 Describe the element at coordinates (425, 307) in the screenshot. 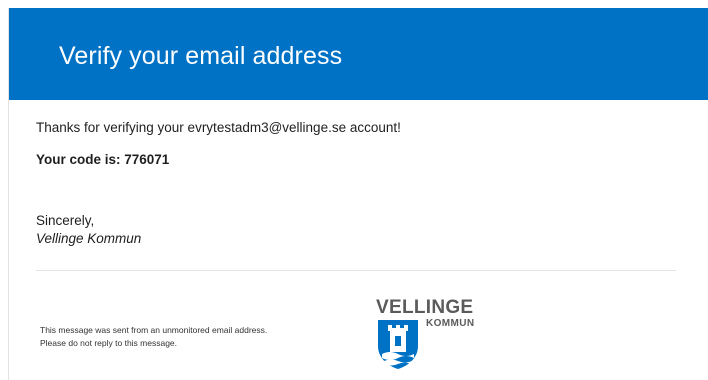

I see `logo-name-text: VELLINGE` at that location.